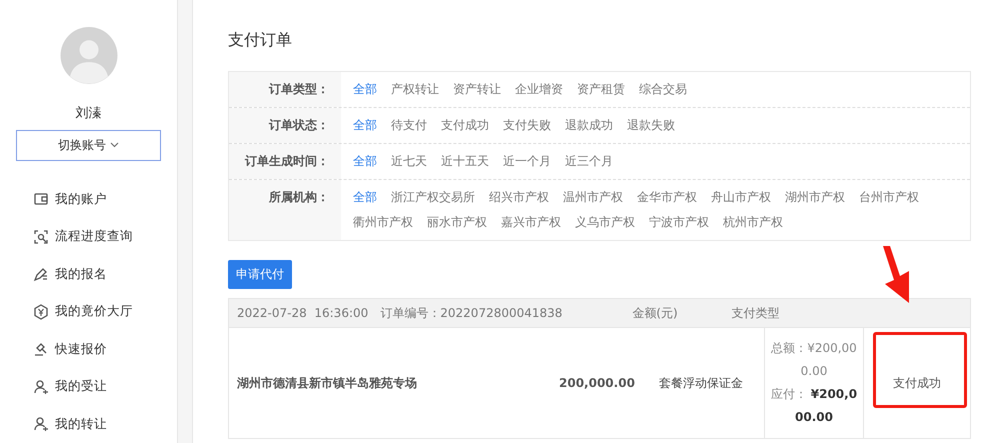 This screenshot has width=996, height=443. Describe the element at coordinates (667, 197) in the screenshot. I see `filter-option: 金华市产权` at that location.